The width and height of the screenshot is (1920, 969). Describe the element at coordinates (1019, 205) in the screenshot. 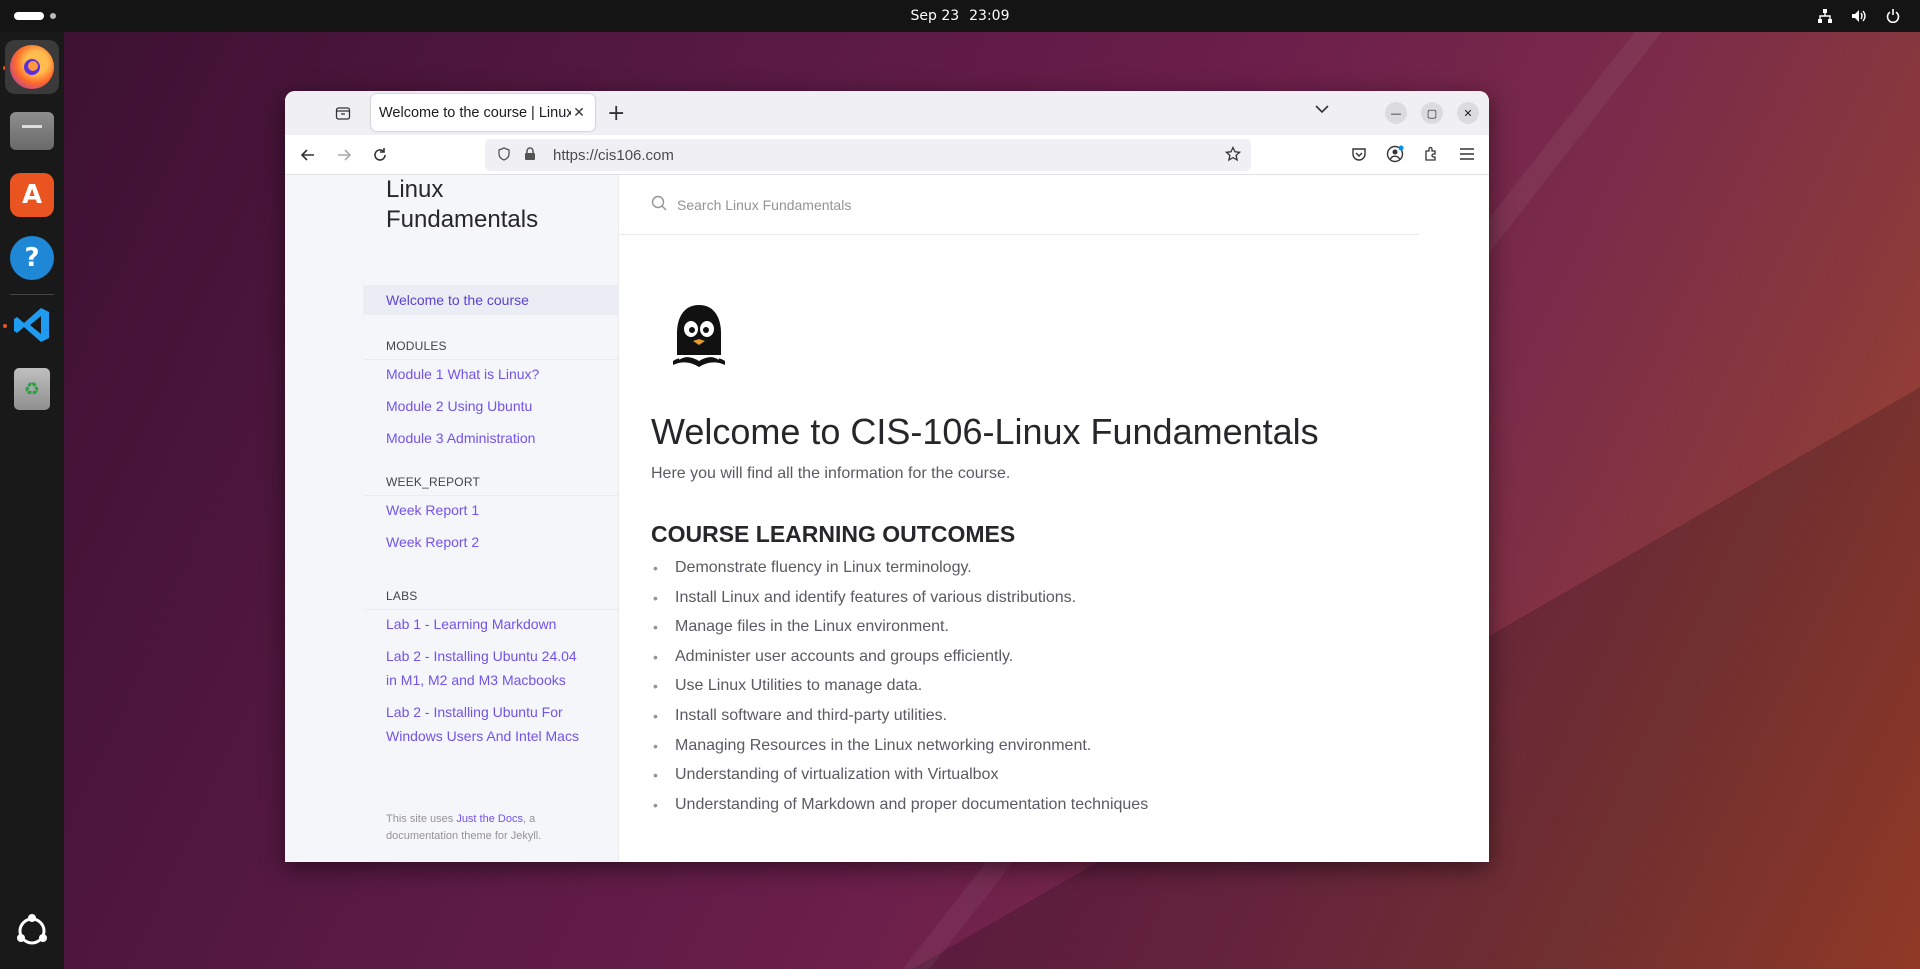

I see `search-bar: Search Linux Fundamentals` at that location.